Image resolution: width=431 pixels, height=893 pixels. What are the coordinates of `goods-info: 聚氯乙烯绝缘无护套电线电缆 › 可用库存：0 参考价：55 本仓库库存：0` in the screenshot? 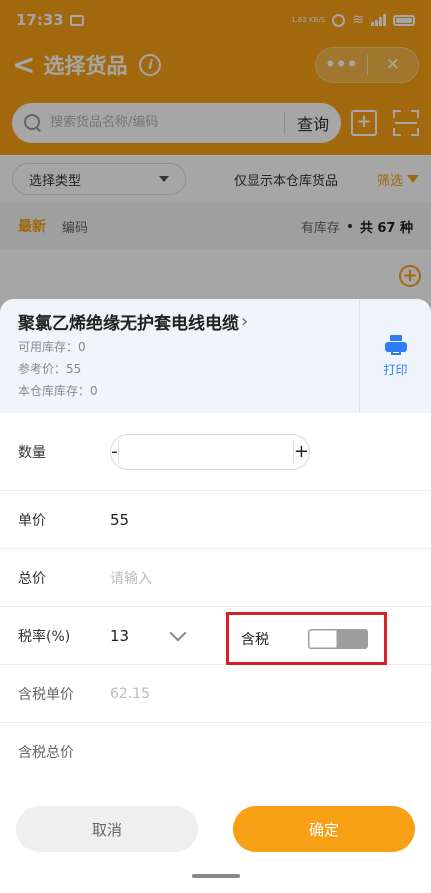 It's located at (179, 356).